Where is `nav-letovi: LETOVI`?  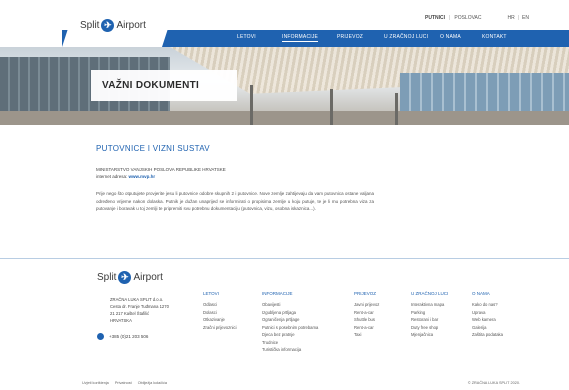 nav-letovi: LETOVI is located at coordinates (246, 37).